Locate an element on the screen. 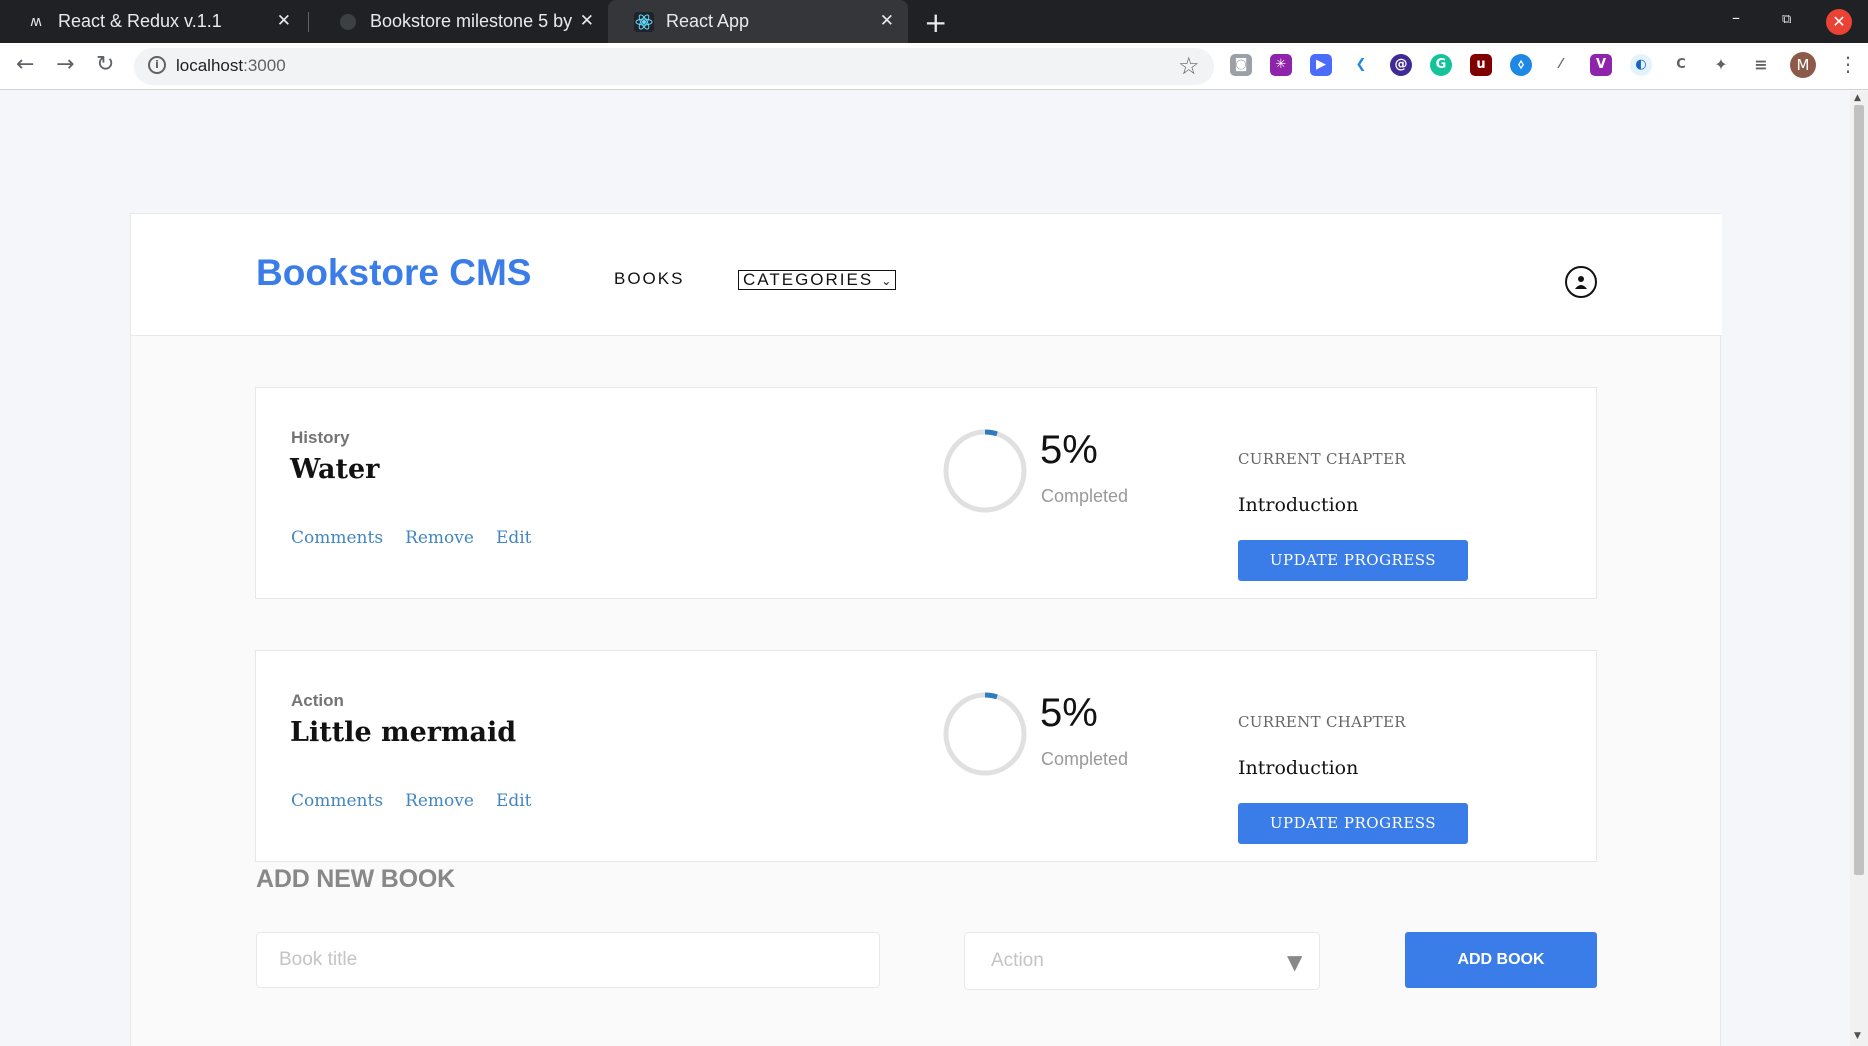 The height and width of the screenshot is (1046, 1868). scrollbar-thumb is located at coordinates (1859, 490).